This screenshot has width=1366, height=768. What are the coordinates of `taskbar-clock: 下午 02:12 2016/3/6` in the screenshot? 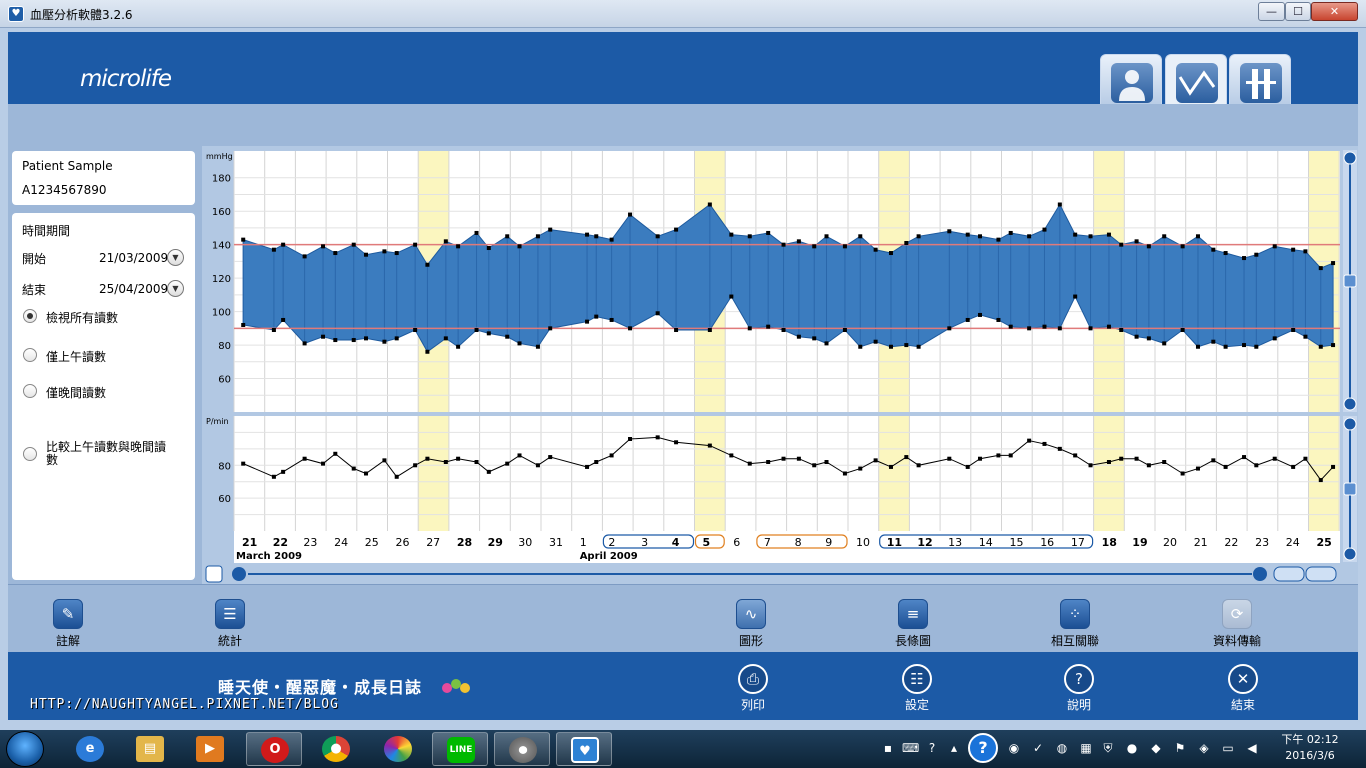 It's located at (1310, 748).